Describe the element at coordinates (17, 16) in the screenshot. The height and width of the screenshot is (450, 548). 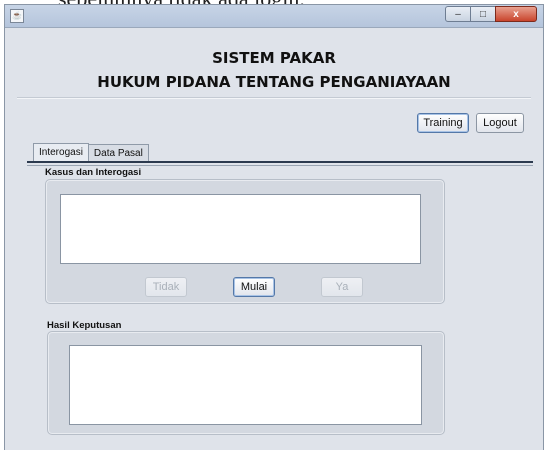
I see `java-app-icon: ☕` at that location.